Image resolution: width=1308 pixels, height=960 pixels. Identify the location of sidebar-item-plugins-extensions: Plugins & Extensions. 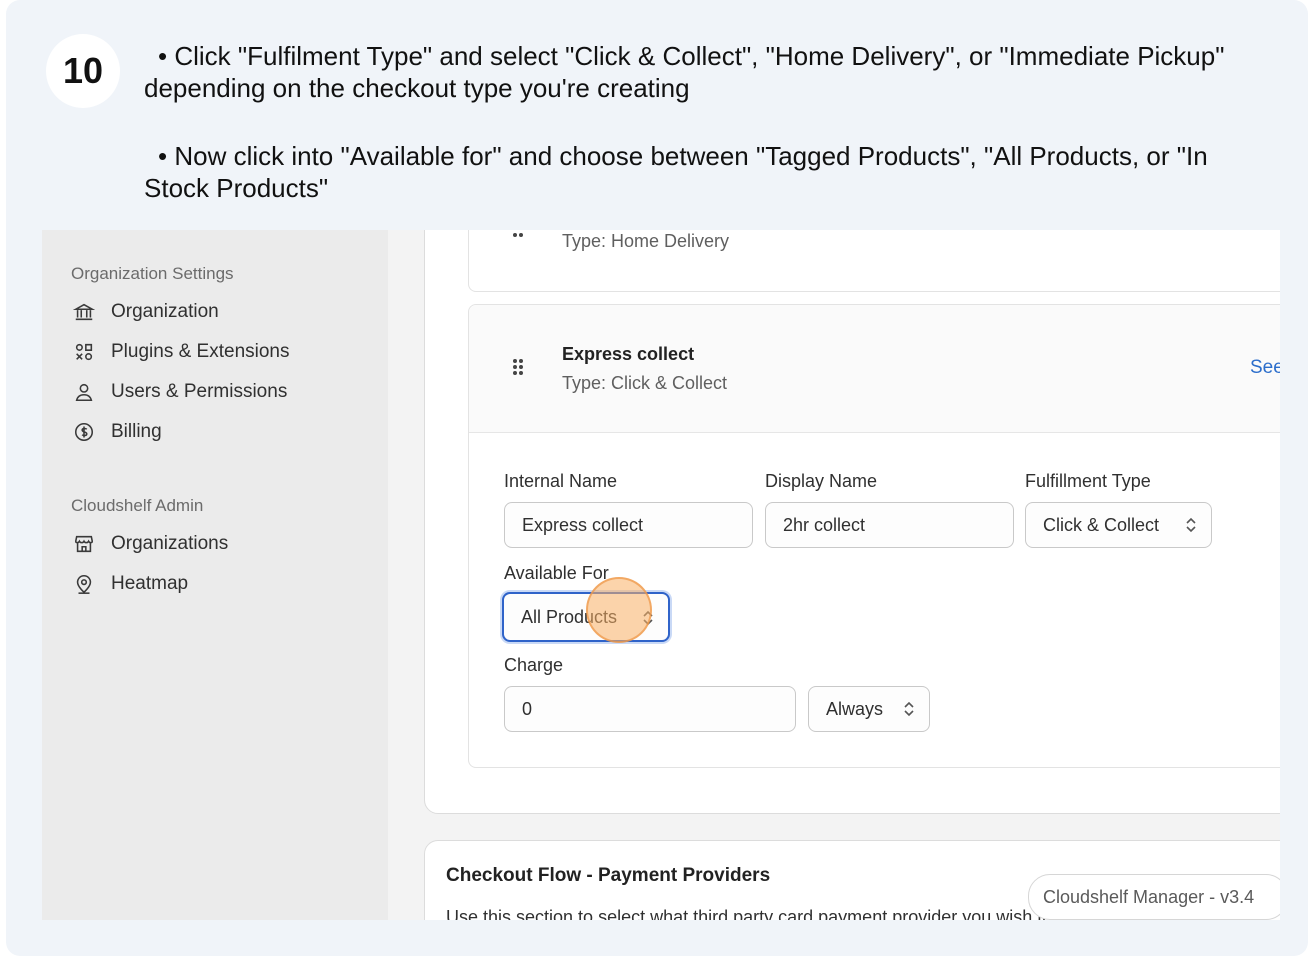
(181, 352).